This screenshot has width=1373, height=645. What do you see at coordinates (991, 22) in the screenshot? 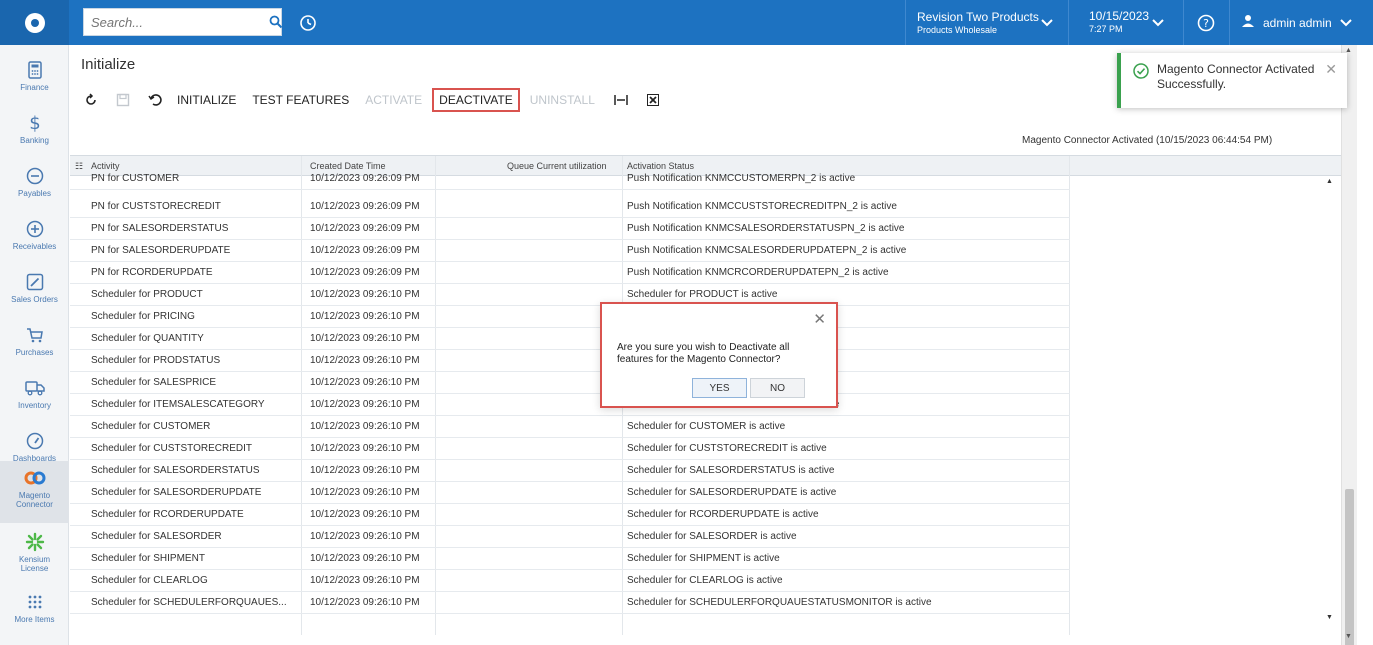
I see `tenant-selector: Revision Two Products Products Wholesale` at bounding box center [991, 22].